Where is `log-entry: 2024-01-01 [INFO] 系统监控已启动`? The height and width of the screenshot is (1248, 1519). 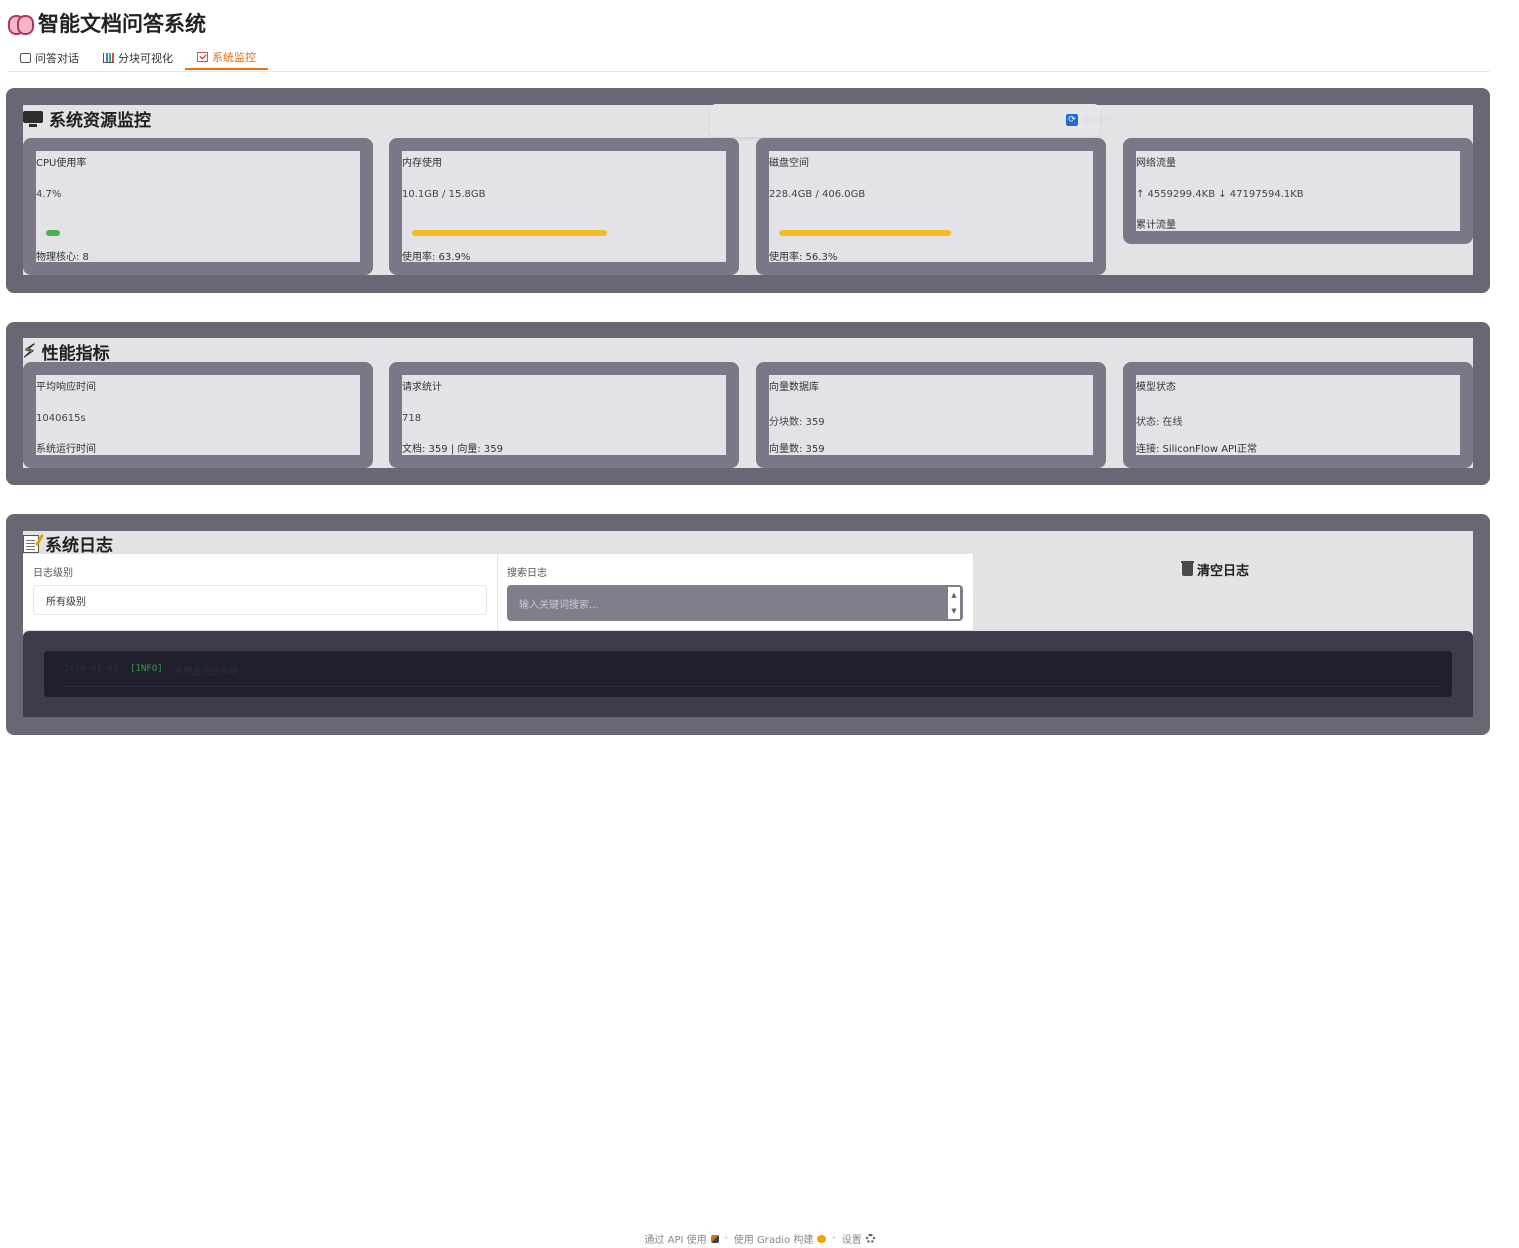 log-entry: 2024-01-01 [INFO] 系统监控已启动 is located at coordinates (753, 675).